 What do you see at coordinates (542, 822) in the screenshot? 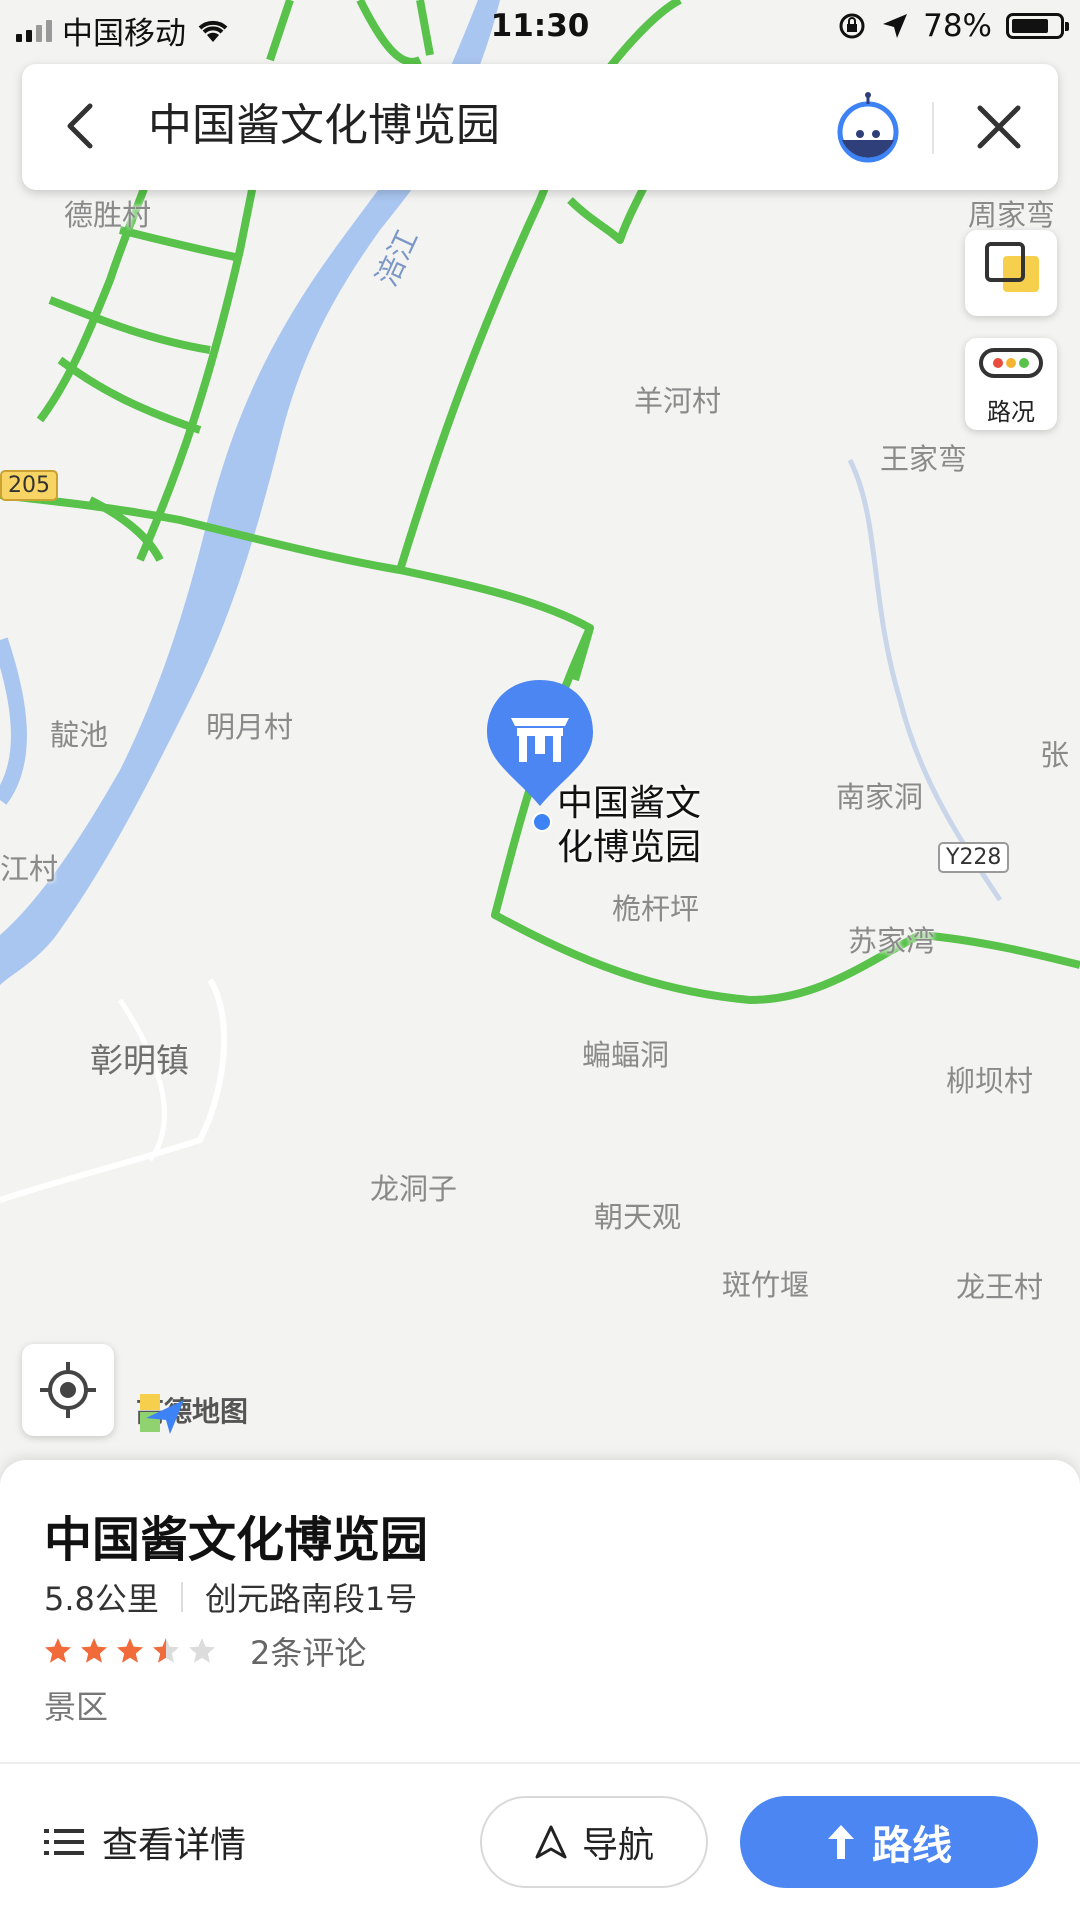
I see `poi-location-dot` at bounding box center [542, 822].